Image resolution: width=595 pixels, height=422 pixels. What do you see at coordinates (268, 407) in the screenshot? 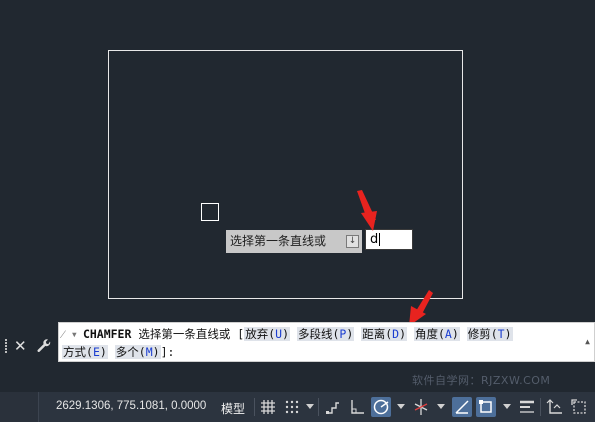
I see `grid-icon` at bounding box center [268, 407].